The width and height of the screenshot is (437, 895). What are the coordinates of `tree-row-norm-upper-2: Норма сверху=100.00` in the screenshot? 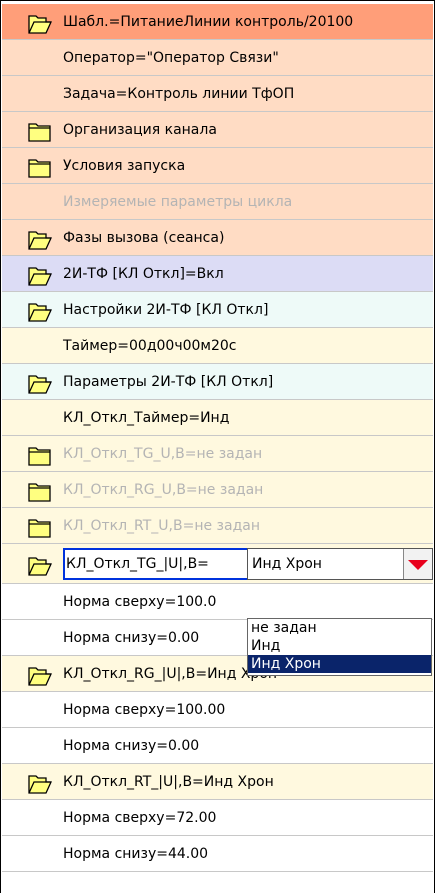 It's located at (217, 710).